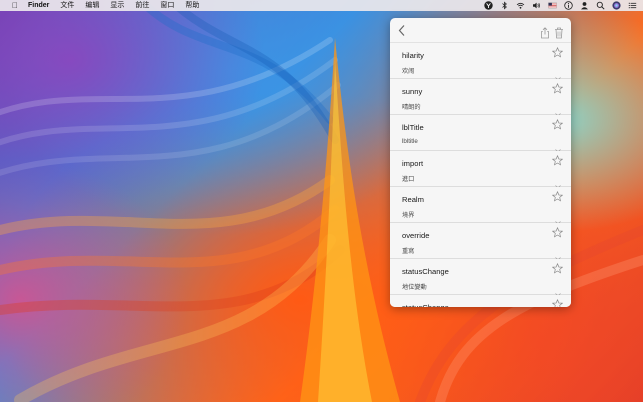 This screenshot has height=402, width=643. What do you see at coordinates (504, 5) in the screenshot?
I see `bluetooth-icon` at bounding box center [504, 5].